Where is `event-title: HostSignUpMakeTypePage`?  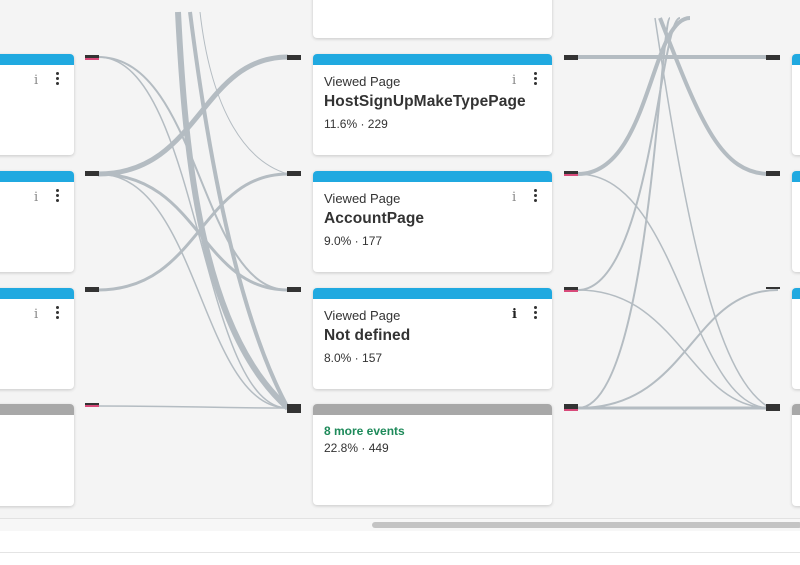 event-title: HostSignUpMakeTypePage is located at coordinates (425, 101).